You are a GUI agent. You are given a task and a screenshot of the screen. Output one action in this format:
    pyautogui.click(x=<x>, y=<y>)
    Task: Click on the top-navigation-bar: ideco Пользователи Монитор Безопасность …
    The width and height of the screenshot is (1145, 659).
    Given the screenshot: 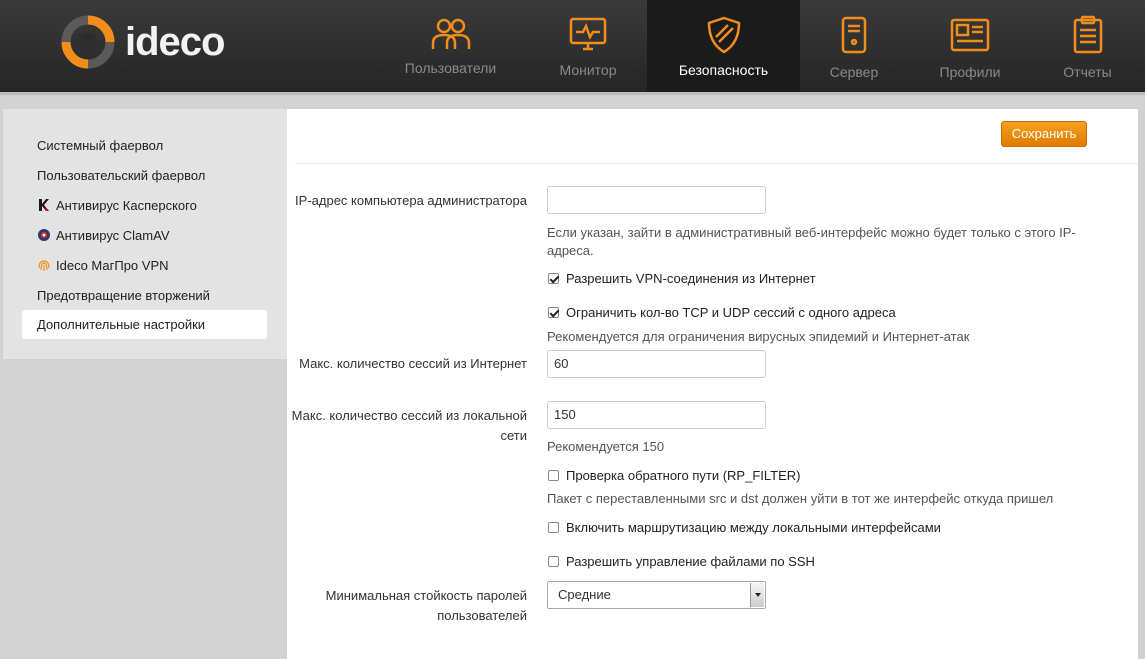 What is the action you would take?
    pyautogui.click(x=572, y=46)
    